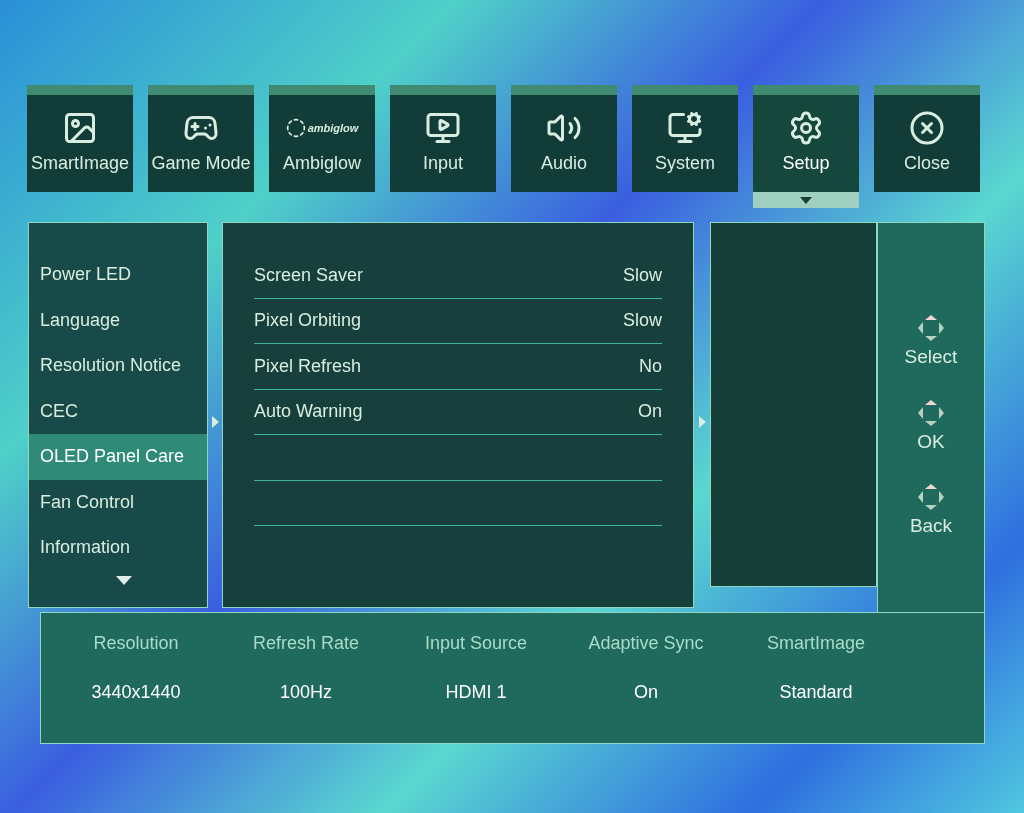  I want to click on menu-tab: System, so click(685, 138).